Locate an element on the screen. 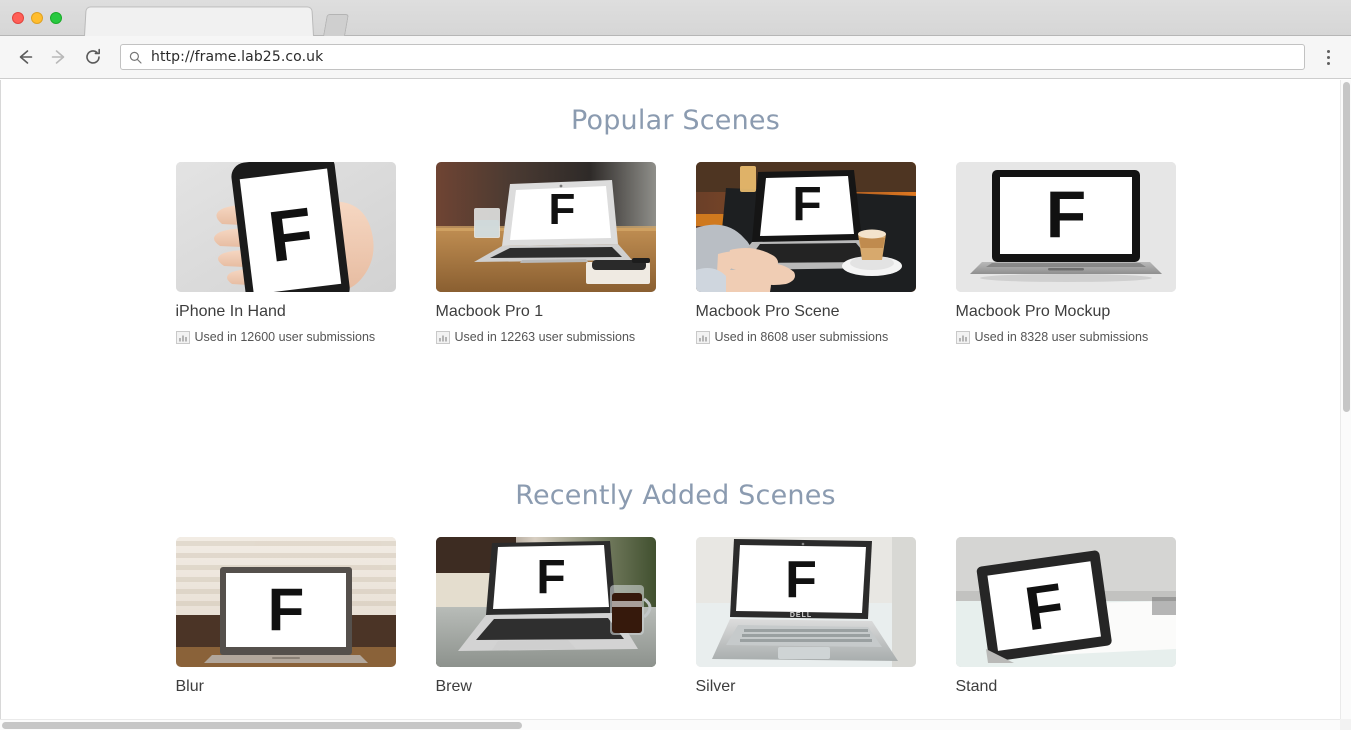 The image size is (1351, 730). scene-card-title: Macbook Pro 1 is located at coordinates (489, 311).